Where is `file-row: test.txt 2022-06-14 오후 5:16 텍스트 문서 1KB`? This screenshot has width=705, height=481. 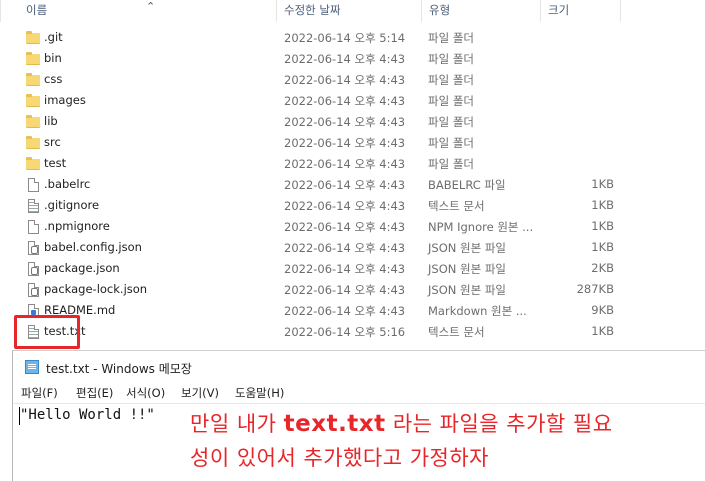
file-row: test.txt 2022-06-14 오후 5:16 텍스트 문서 1KB is located at coordinates (352, 332).